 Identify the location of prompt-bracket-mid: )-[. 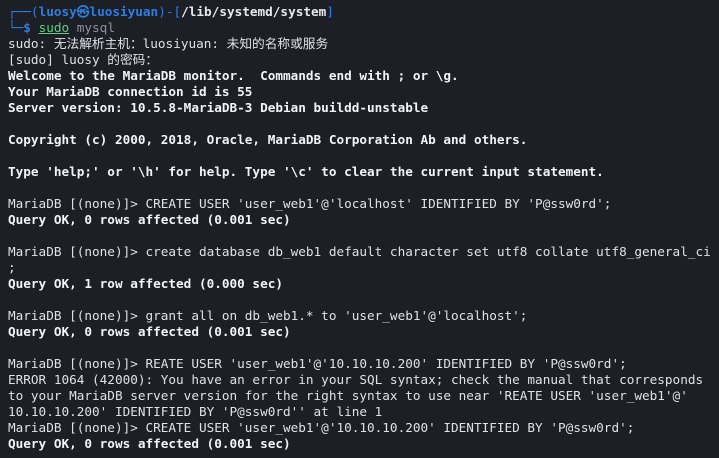
(170, 11).